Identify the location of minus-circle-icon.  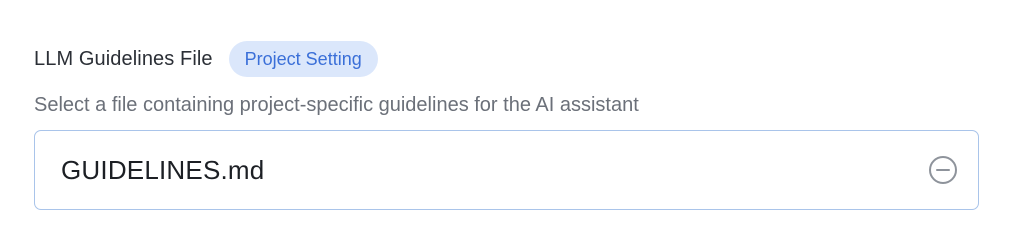
(943, 170).